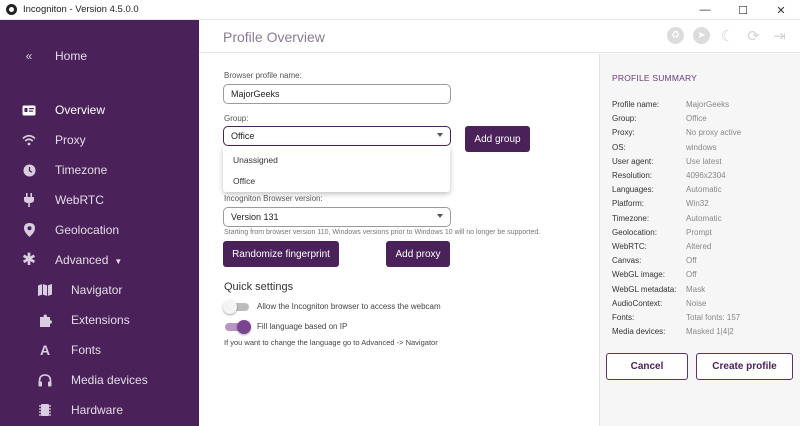  Describe the element at coordinates (263, 75) in the screenshot. I see `profile-name-label: Browser profile name:` at that location.